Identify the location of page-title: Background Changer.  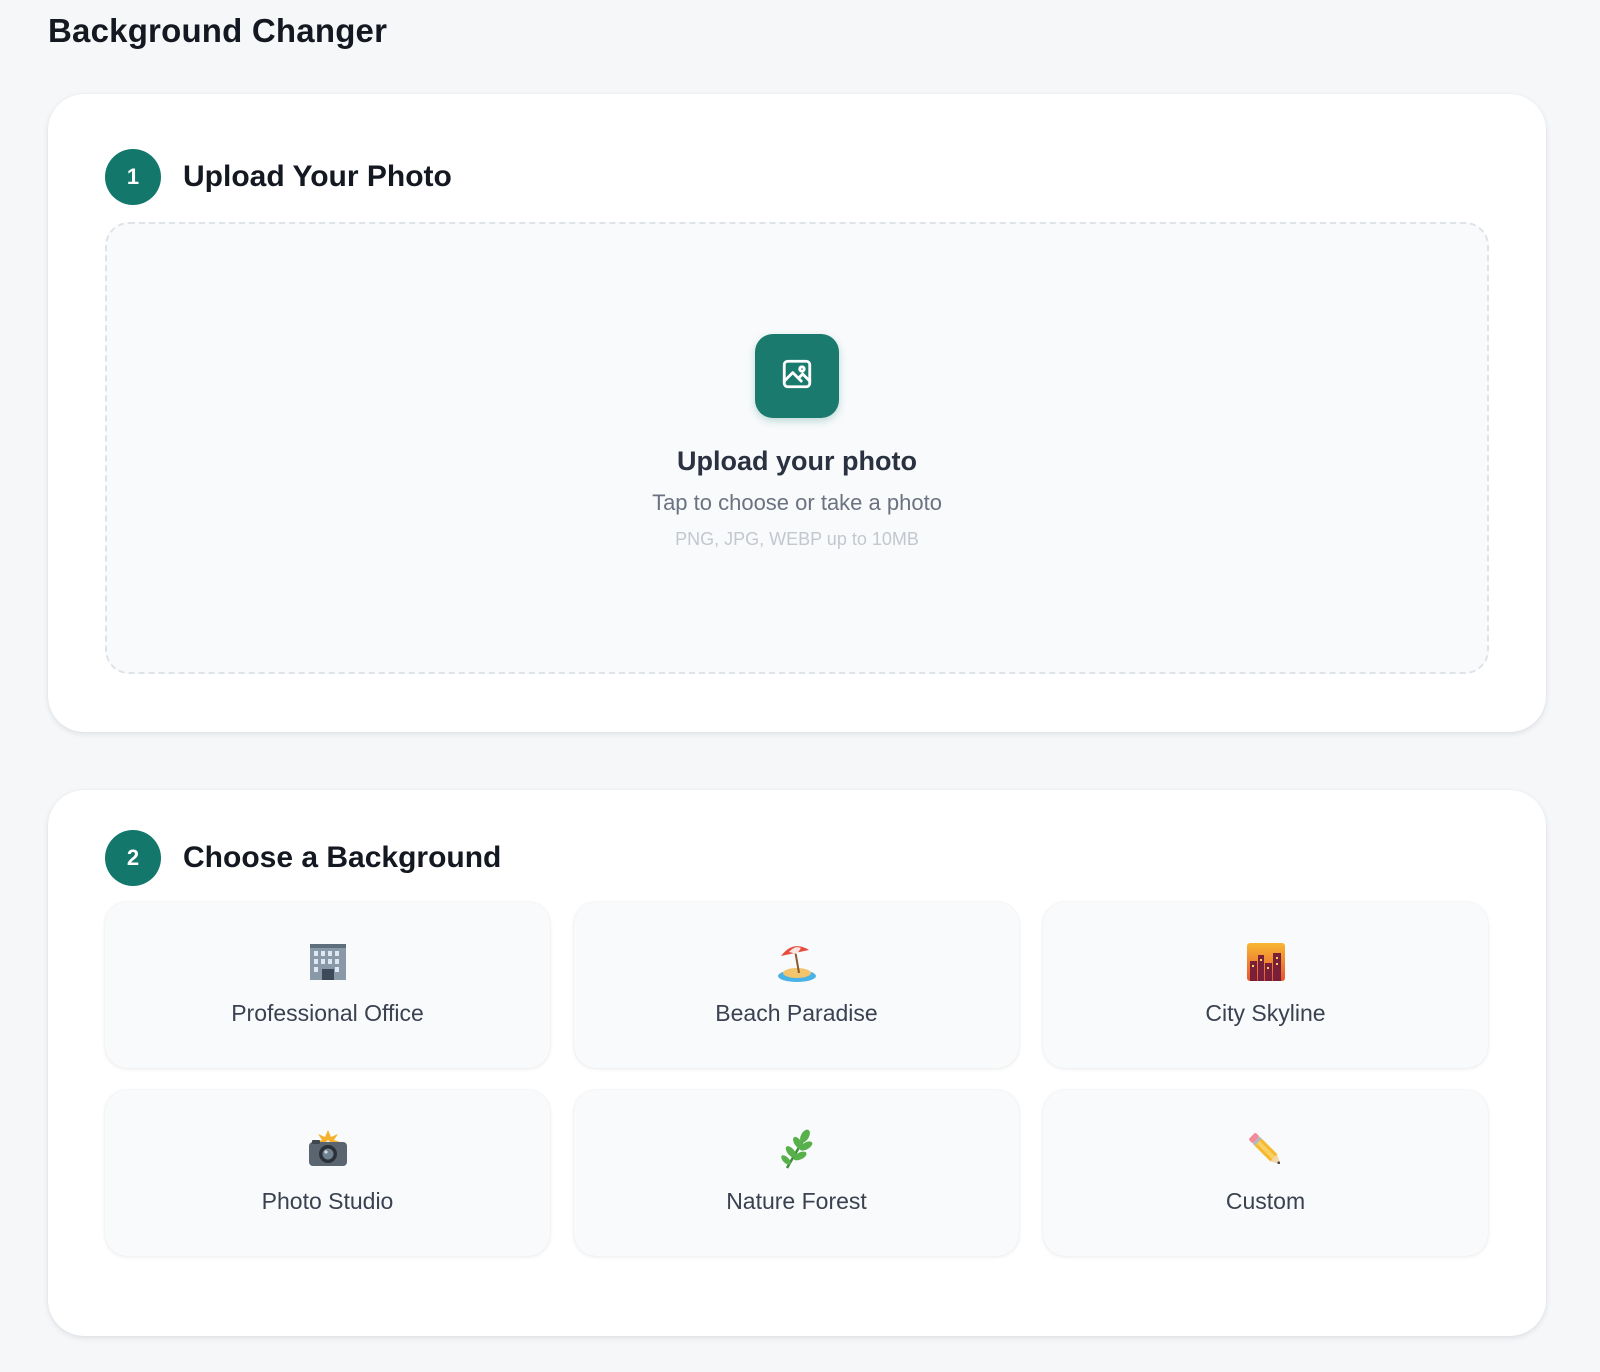
(218, 30).